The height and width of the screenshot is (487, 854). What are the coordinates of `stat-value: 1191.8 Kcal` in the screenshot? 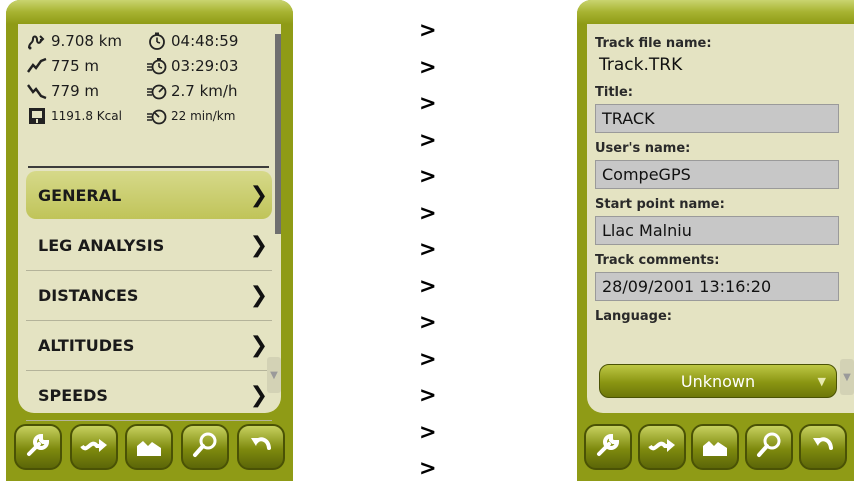 It's located at (86, 116).